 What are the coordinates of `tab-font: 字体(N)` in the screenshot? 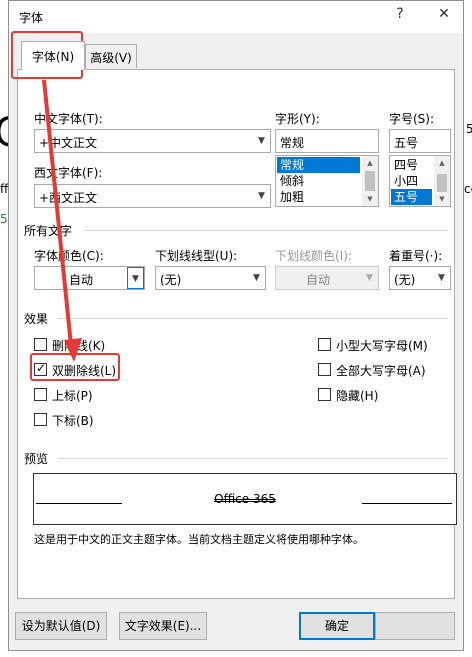 It's located at (53, 55).